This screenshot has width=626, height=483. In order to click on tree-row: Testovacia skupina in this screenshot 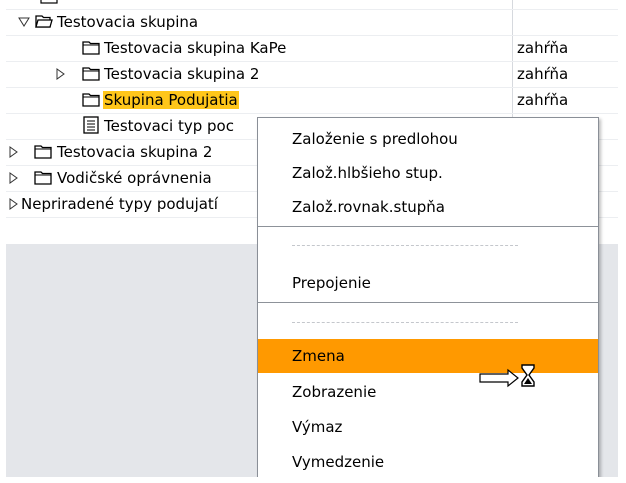, I will do `click(312, 23)`.